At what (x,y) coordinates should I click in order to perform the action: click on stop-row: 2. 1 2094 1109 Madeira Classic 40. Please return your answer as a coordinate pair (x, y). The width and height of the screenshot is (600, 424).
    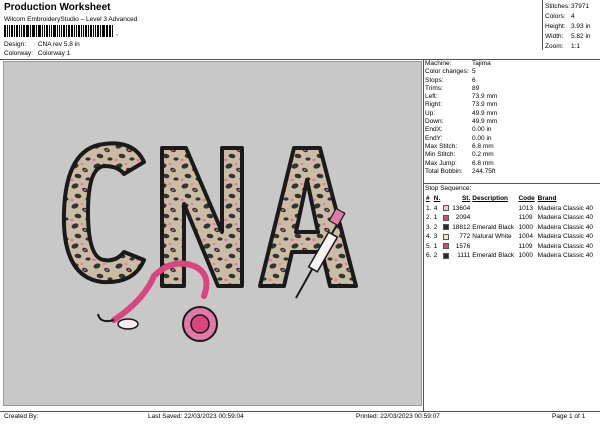
    Looking at the image, I should click on (511, 218).